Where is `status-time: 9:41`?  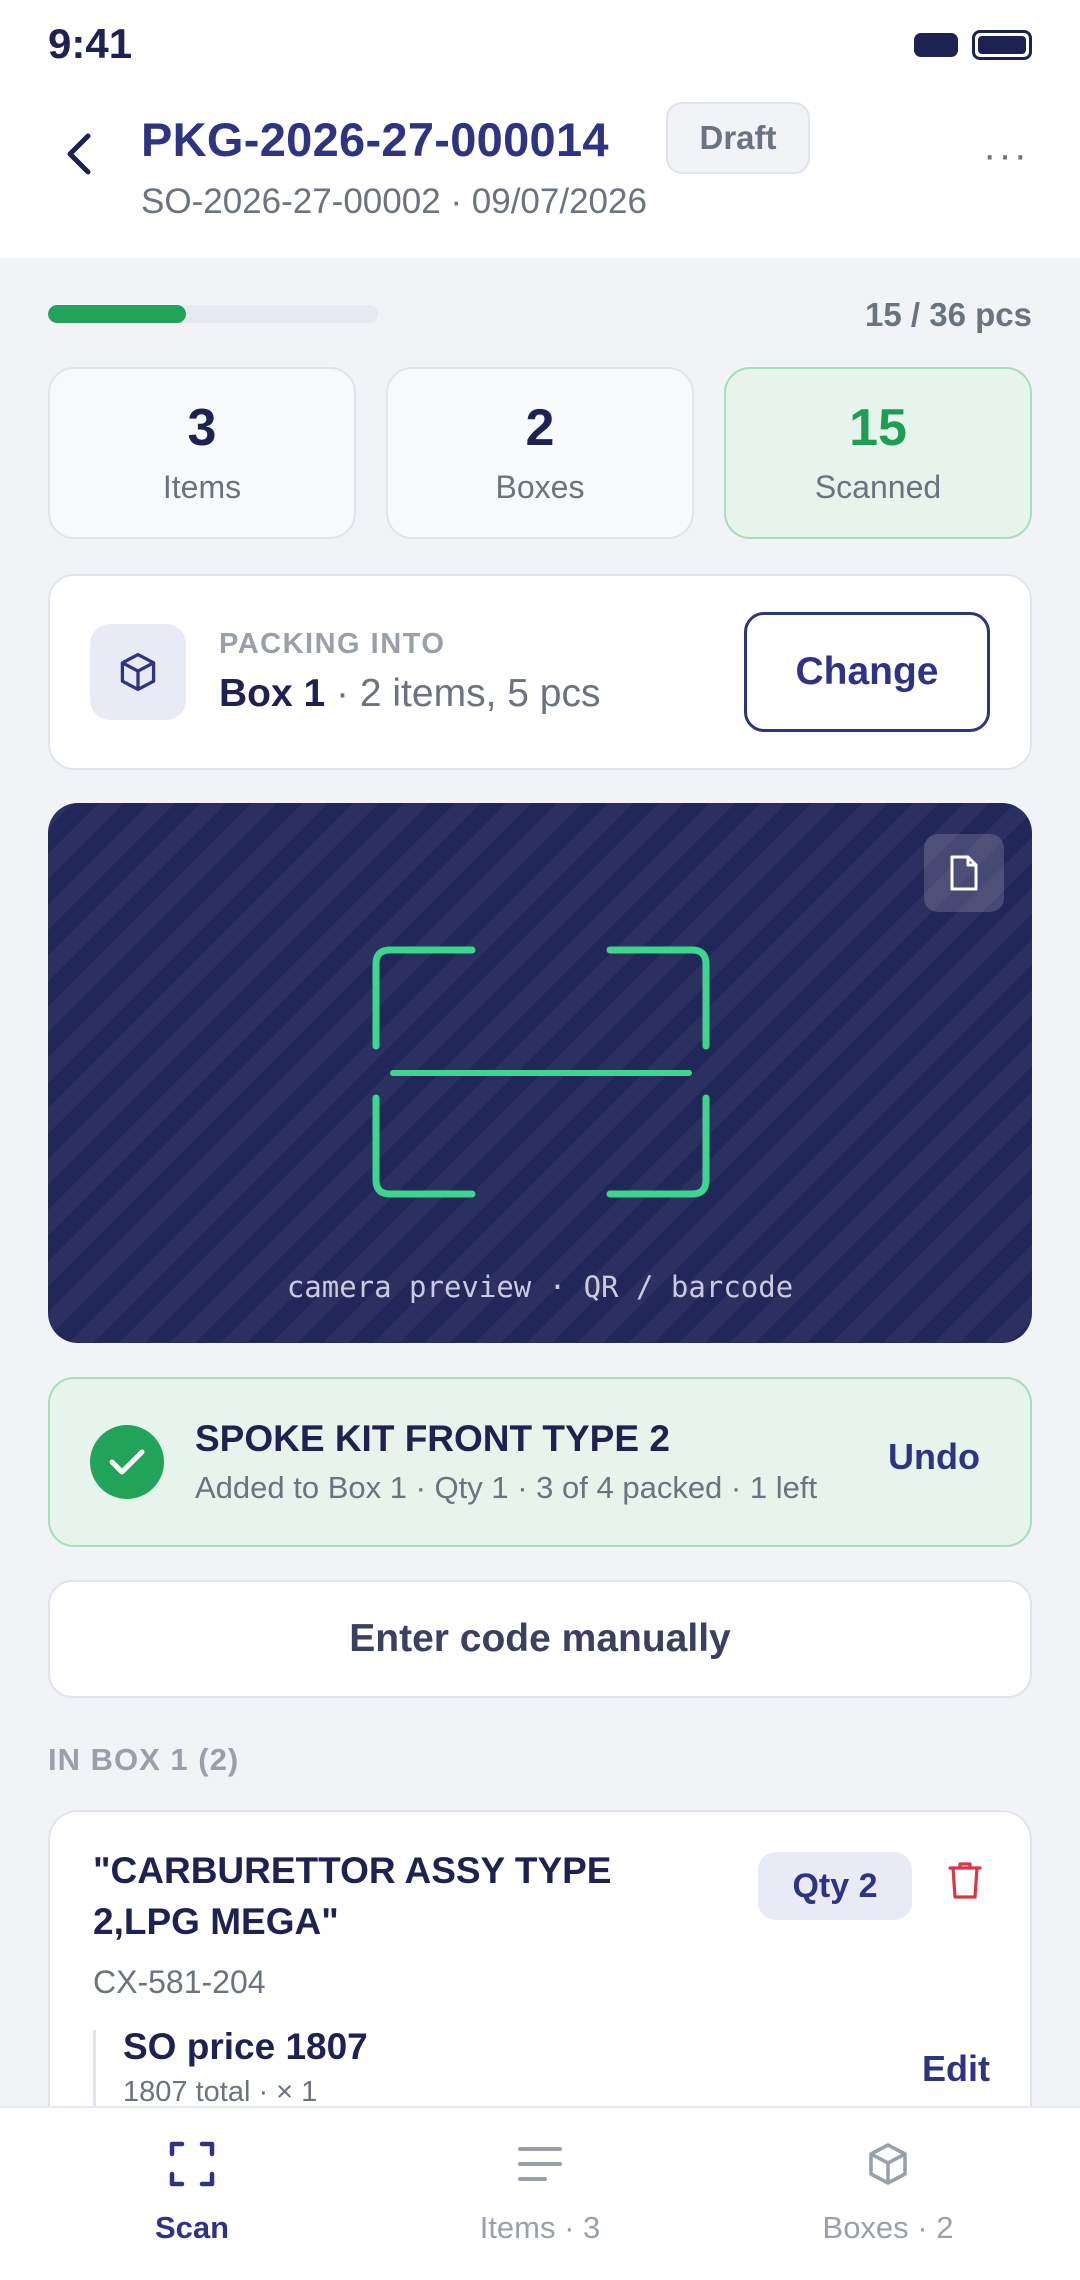
status-time: 9:41 is located at coordinates (90, 43).